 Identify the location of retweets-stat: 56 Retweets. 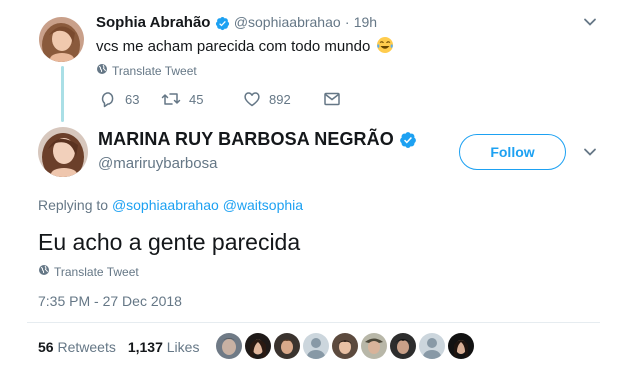
(77, 347).